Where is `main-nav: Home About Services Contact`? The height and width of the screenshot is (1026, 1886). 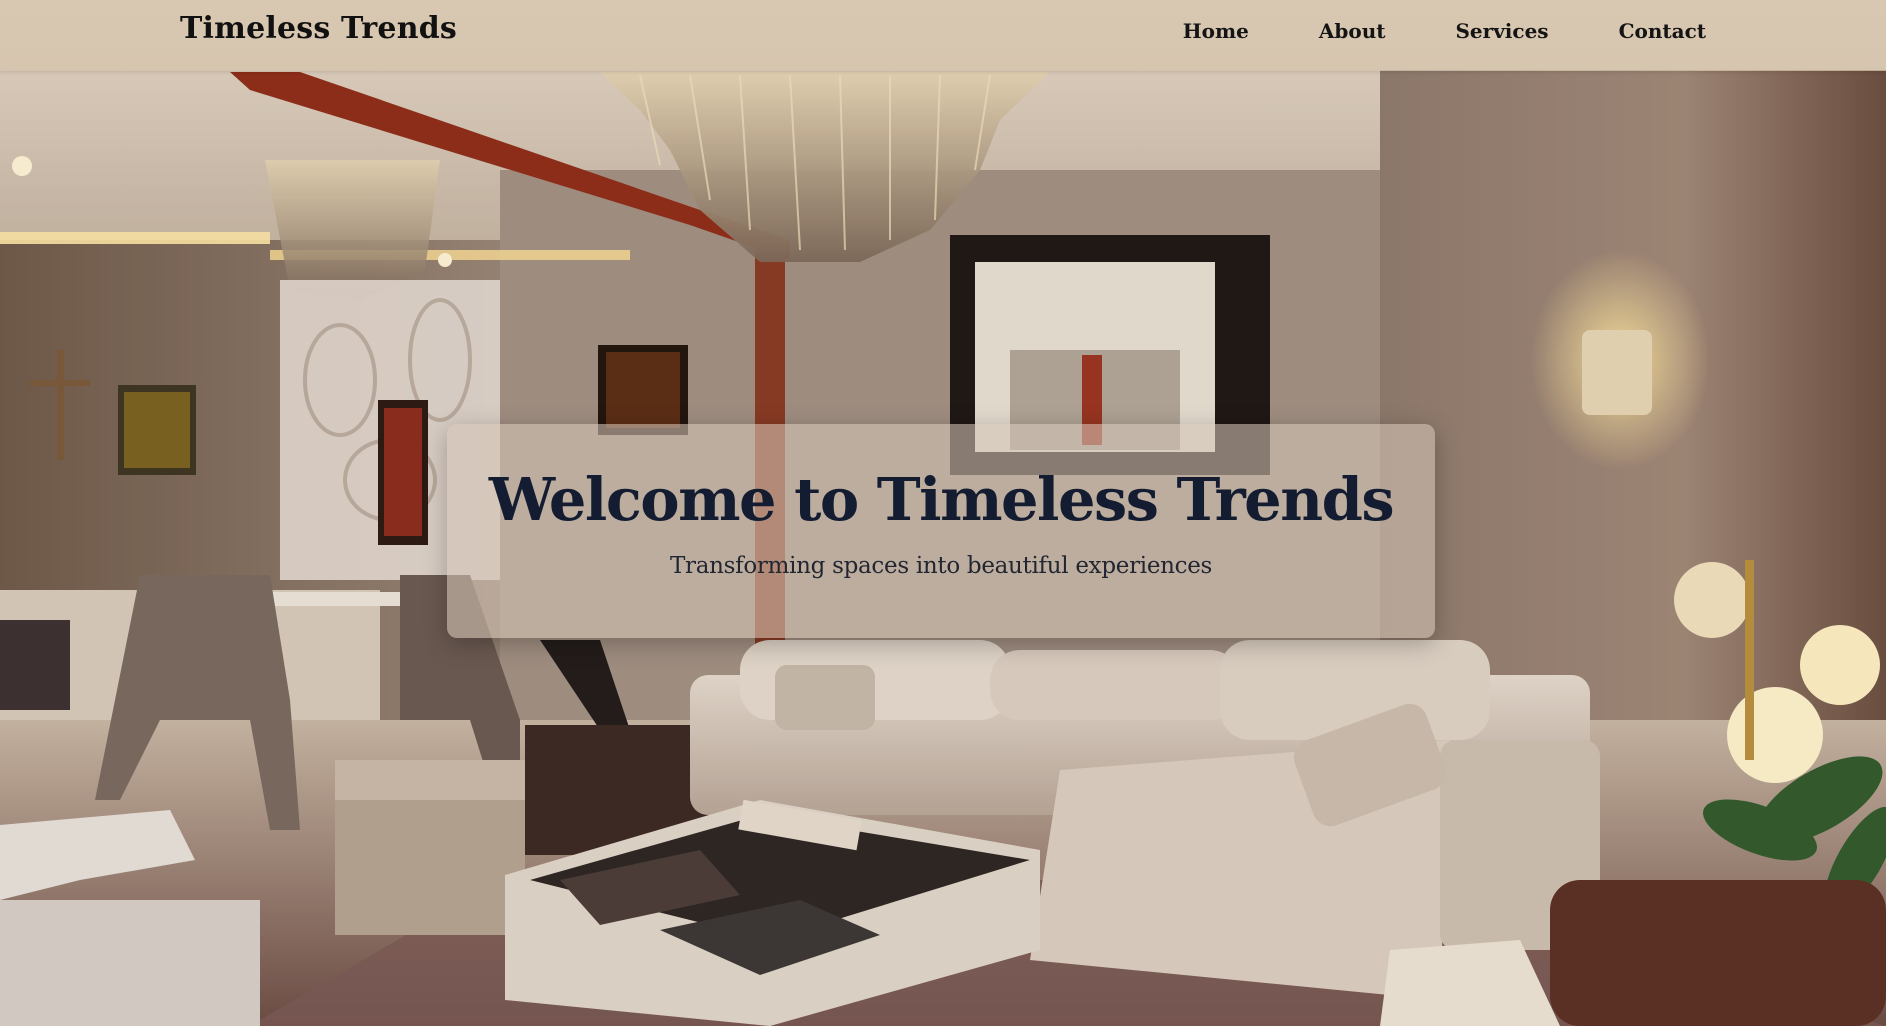 main-nav: Home About Services Contact is located at coordinates (1409, 31).